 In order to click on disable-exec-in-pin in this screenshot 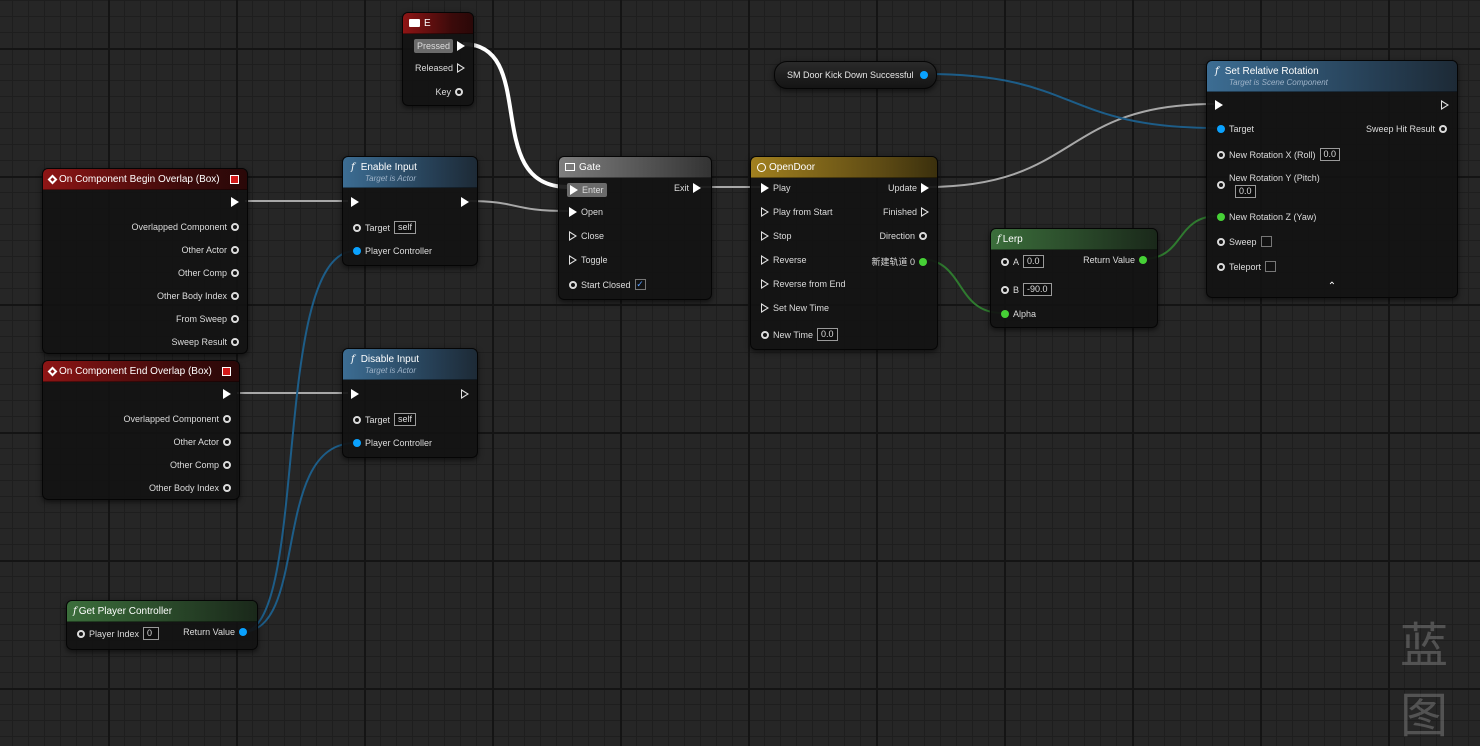, I will do `click(355, 394)`.